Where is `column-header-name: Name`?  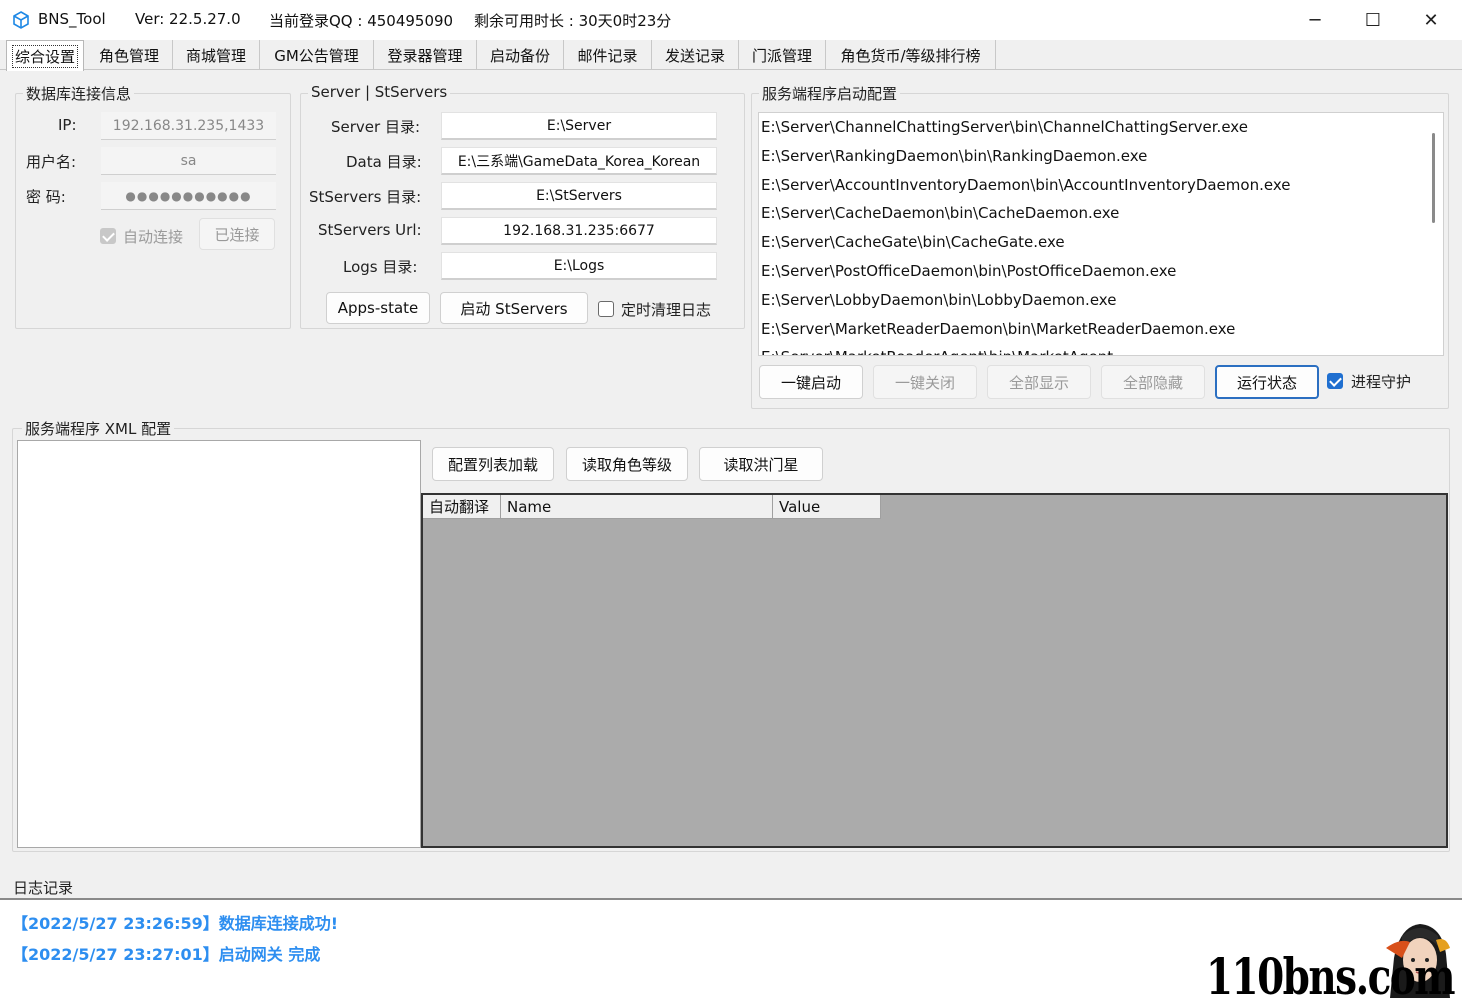 column-header-name: Name is located at coordinates (637, 507).